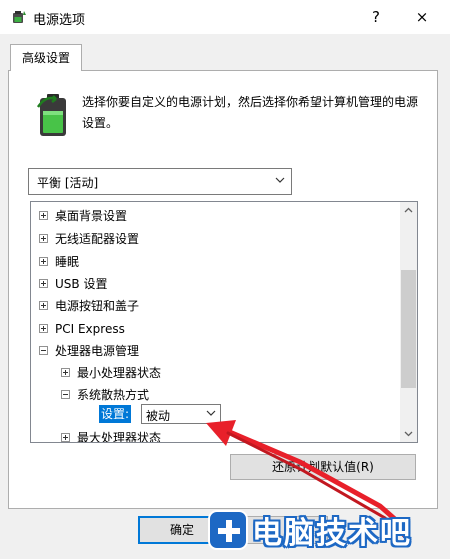  What do you see at coordinates (323, 467) in the screenshot?
I see `restore-defaults-button: 还原计划默认值(R)` at bounding box center [323, 467].